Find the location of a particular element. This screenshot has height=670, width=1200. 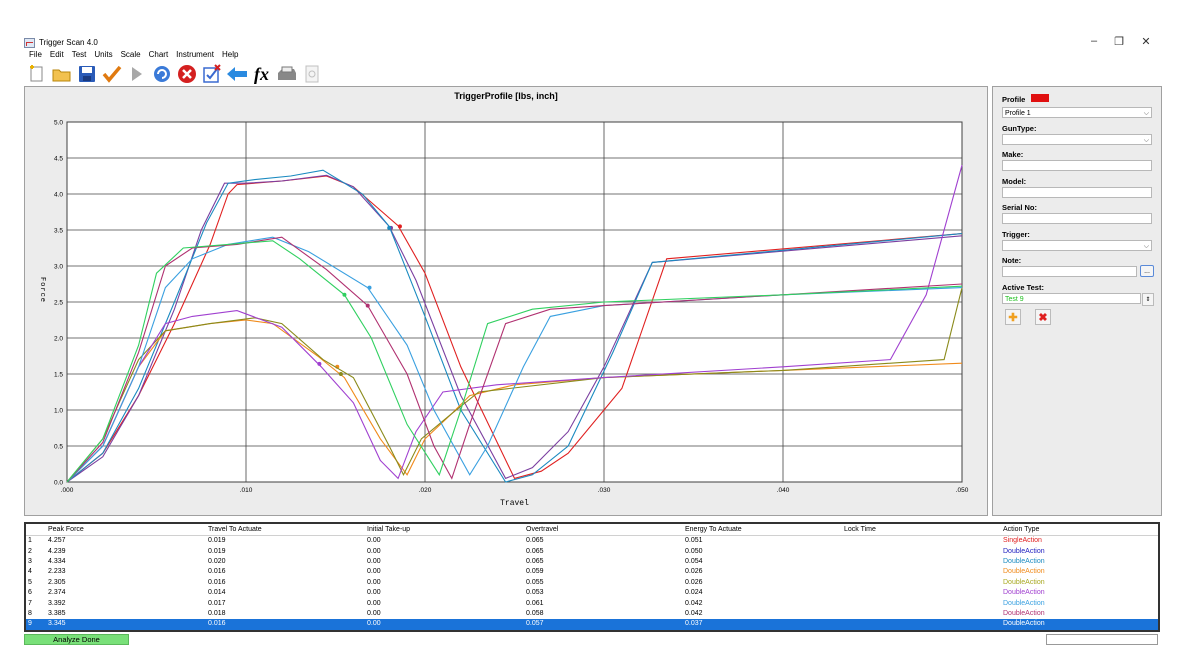

open-folder-icon is located at coordinates (61, 74).